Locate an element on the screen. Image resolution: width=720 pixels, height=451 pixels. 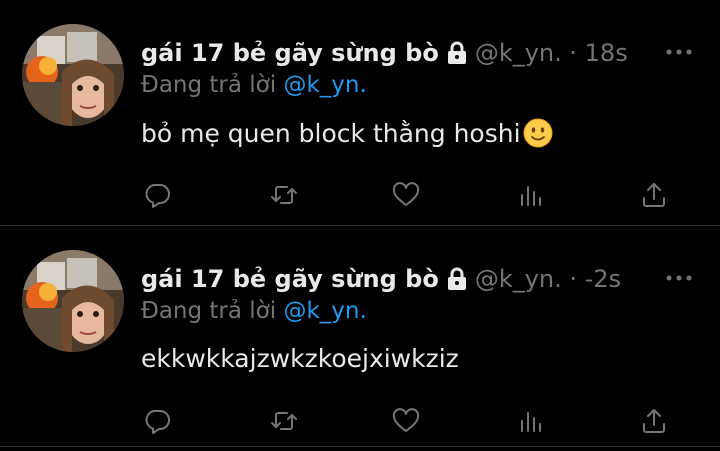
tweet-text: ekkwkkajzwkzkoejxiwkziz is located at coordinates (300, 358).